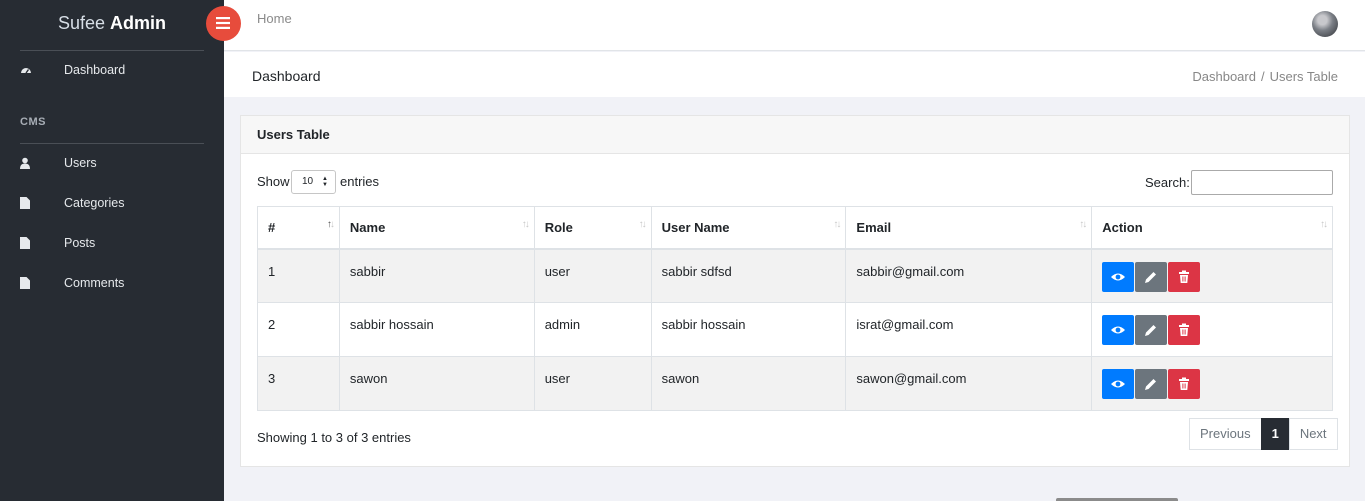 This screenshot has height=501, width=1365. I want to click on page-title: Dashboard, so click(286, 76).